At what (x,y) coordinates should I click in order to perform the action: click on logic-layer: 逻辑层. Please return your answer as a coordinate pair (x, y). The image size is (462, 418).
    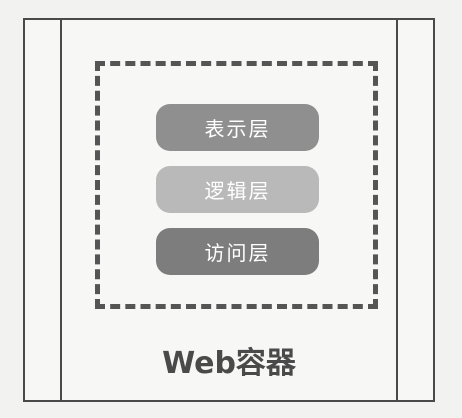
    Looking at the image, I should click on (237, 189).